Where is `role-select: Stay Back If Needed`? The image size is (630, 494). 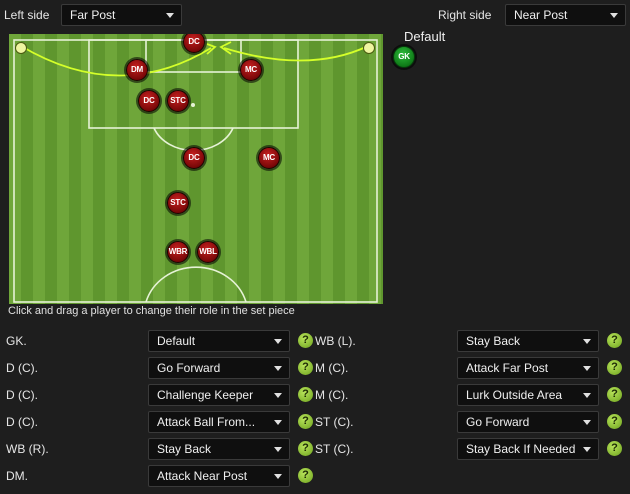 role-select: Stay Back If Needed is located at coordinates (528, 449).